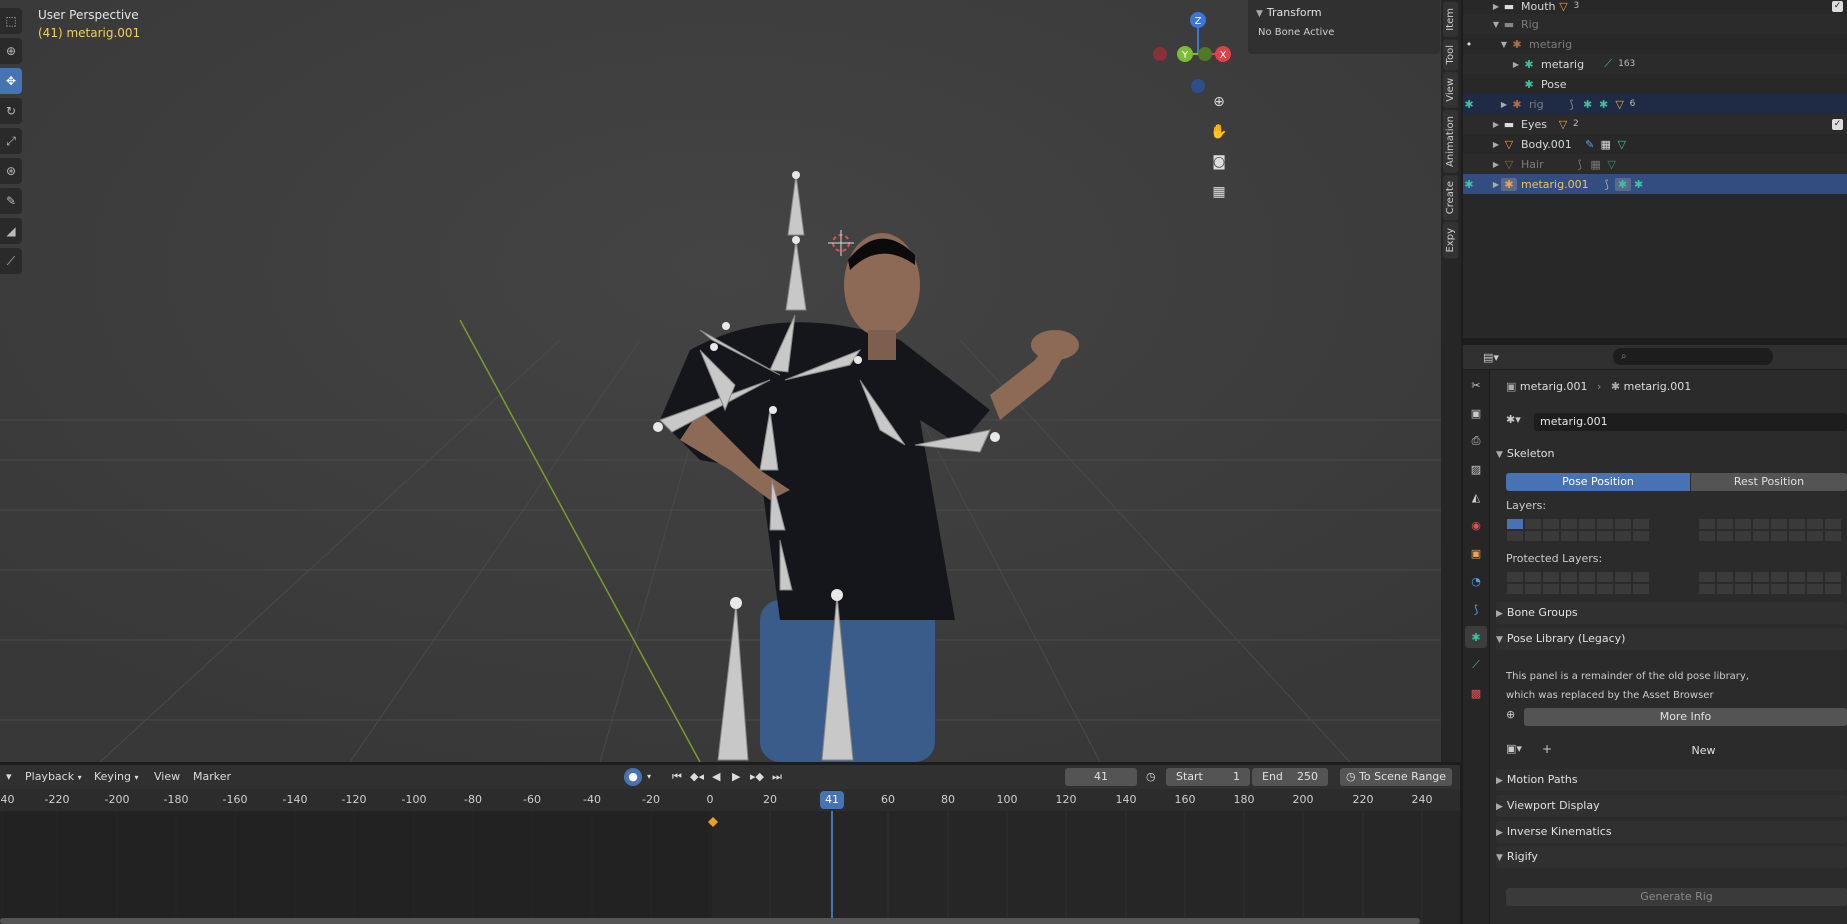 The height and width of the screenshot is (924, 1847). I want to click on stopwatch-icon: ◷, so click(1151, 777).